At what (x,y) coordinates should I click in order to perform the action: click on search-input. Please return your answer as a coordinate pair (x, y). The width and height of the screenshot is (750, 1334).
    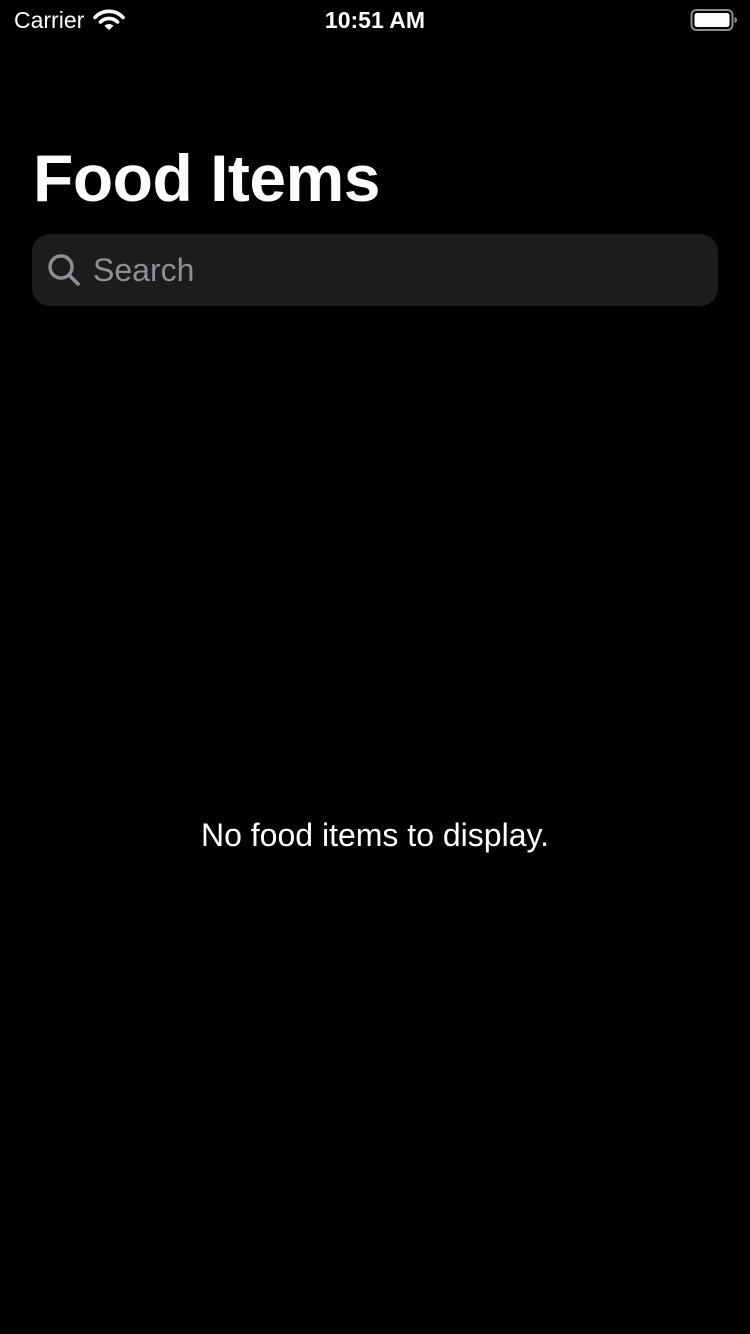
    Looking at the image, I should click on (405, 270).